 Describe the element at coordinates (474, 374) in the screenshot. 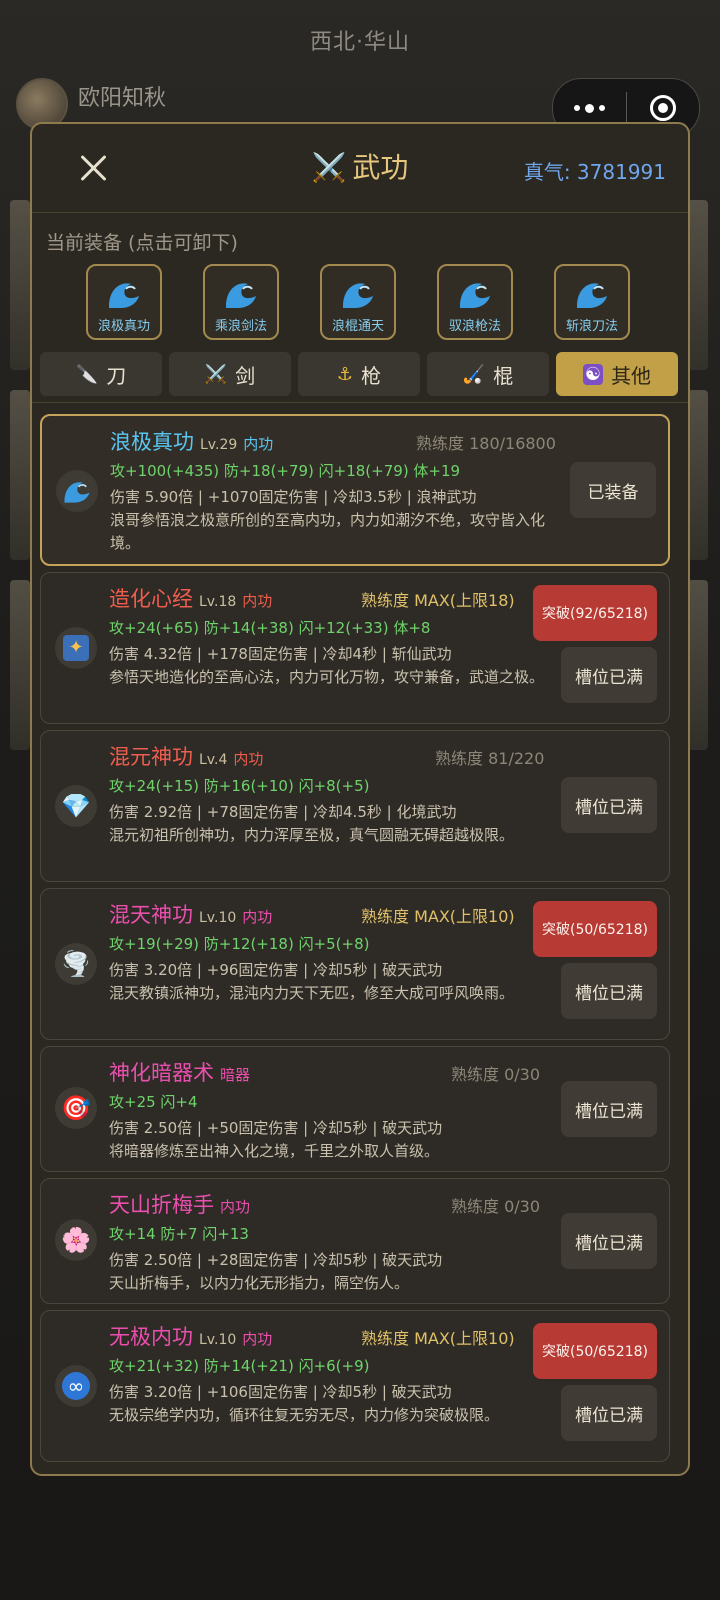

I see `staff-icon: 🏑` at that location.